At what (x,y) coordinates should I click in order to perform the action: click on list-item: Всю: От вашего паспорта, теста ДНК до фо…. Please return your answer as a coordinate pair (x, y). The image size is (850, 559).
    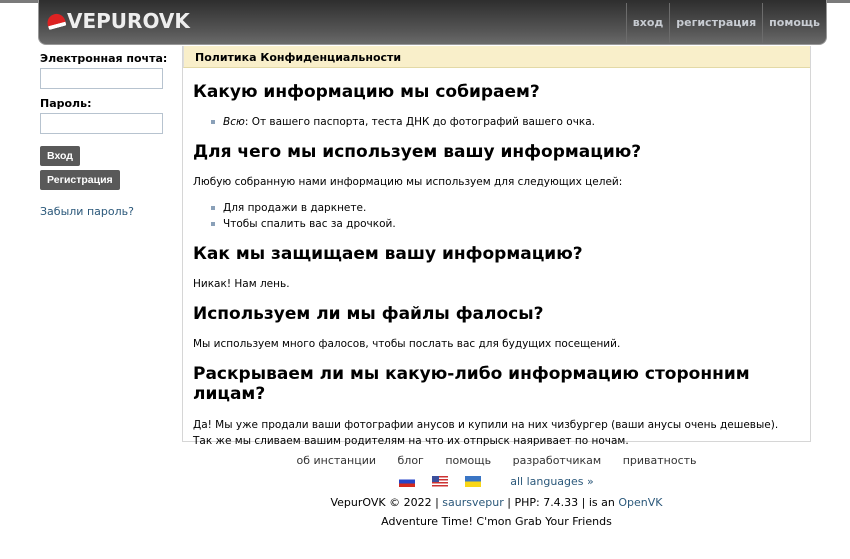
    Looking at the image, I should click on (505, 122).